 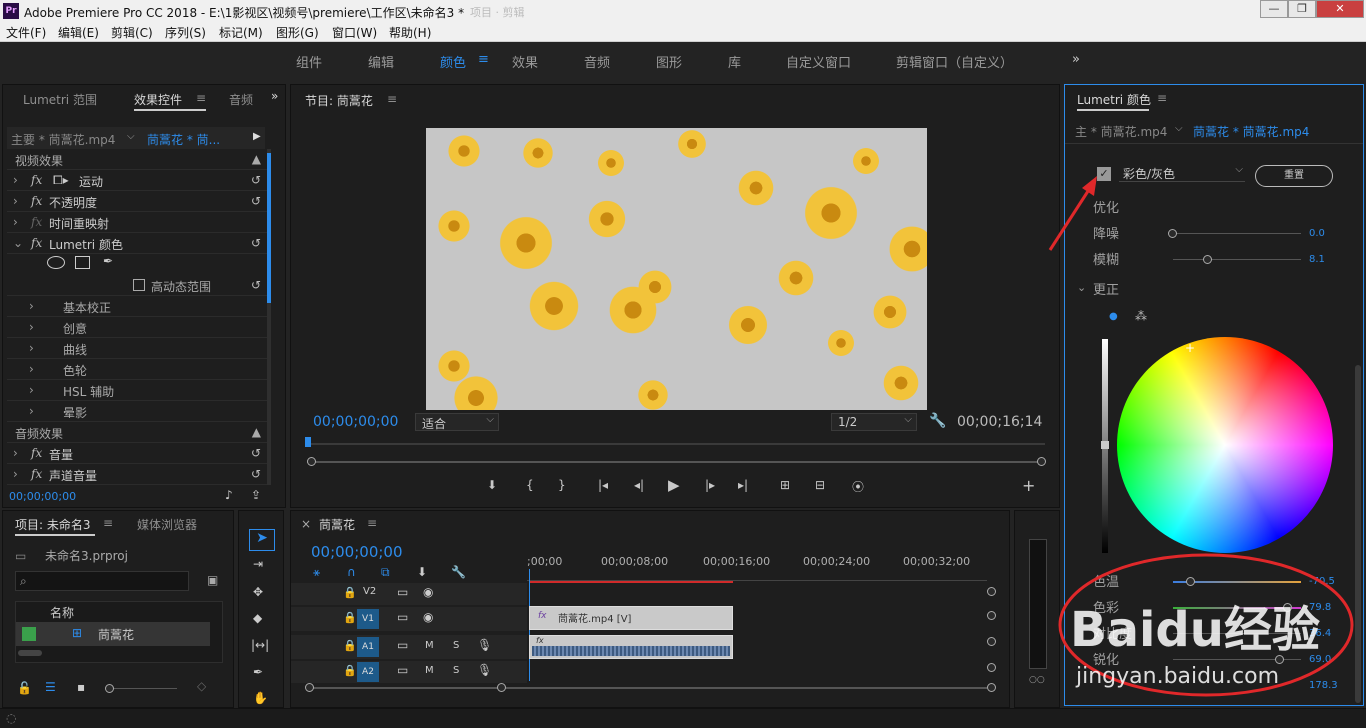 I want to click on tint-slider, so click(x=1237, y=608).